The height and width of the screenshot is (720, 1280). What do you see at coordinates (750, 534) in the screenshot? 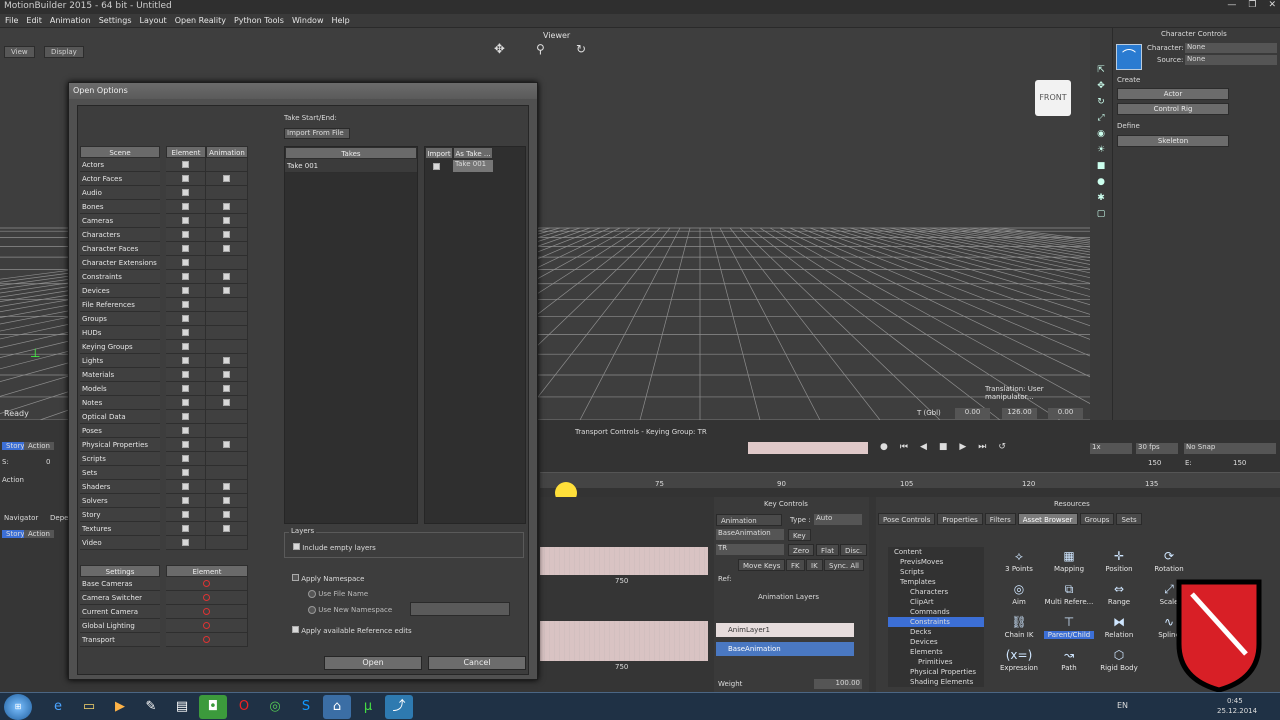
I see `layer-select: BaseAnimation` at bounding box center [750, 534].